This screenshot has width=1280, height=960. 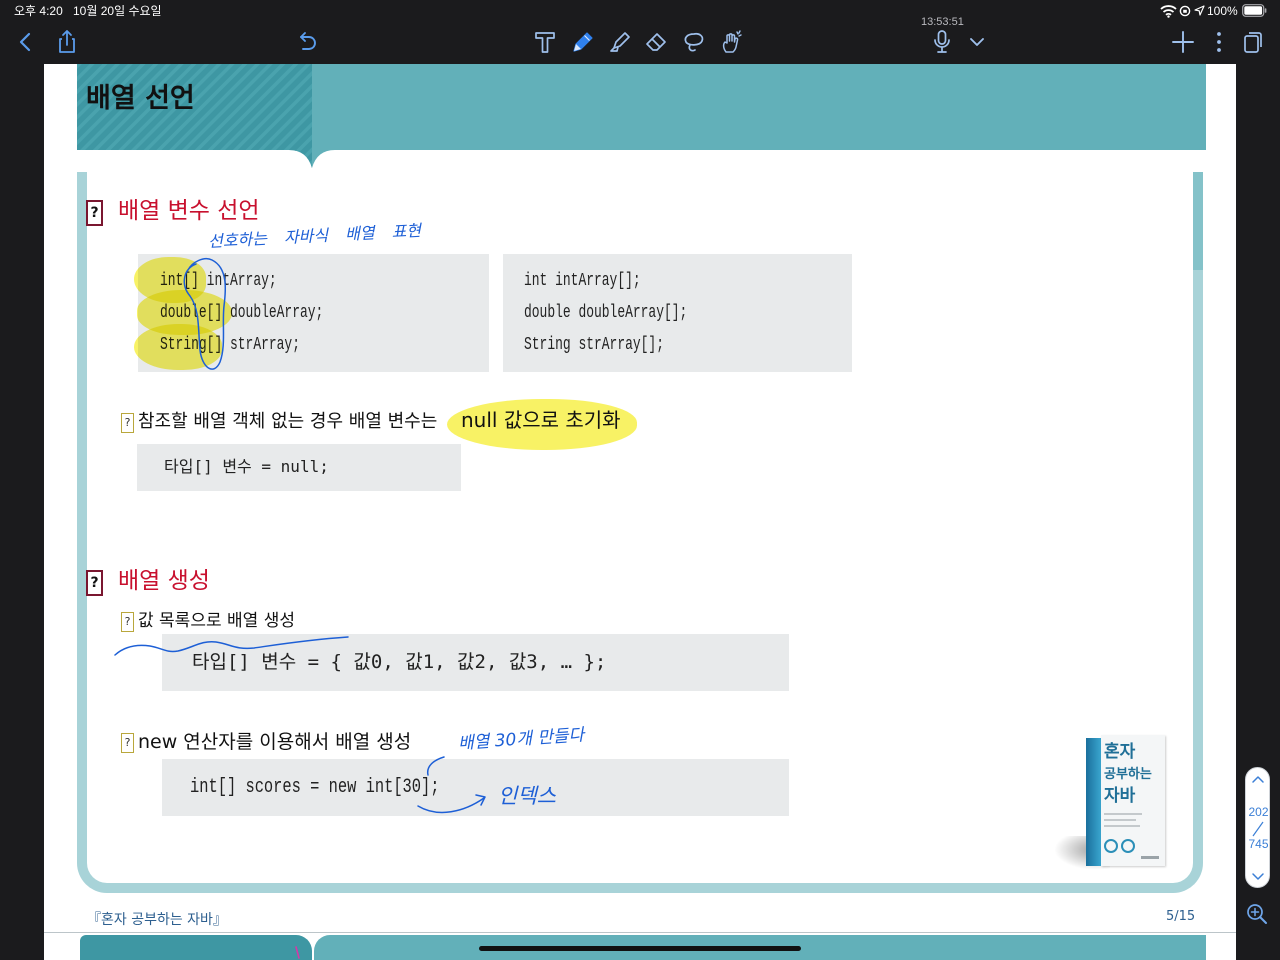 I want to click on lasso-tool-icon, so click(x=694, y=42).